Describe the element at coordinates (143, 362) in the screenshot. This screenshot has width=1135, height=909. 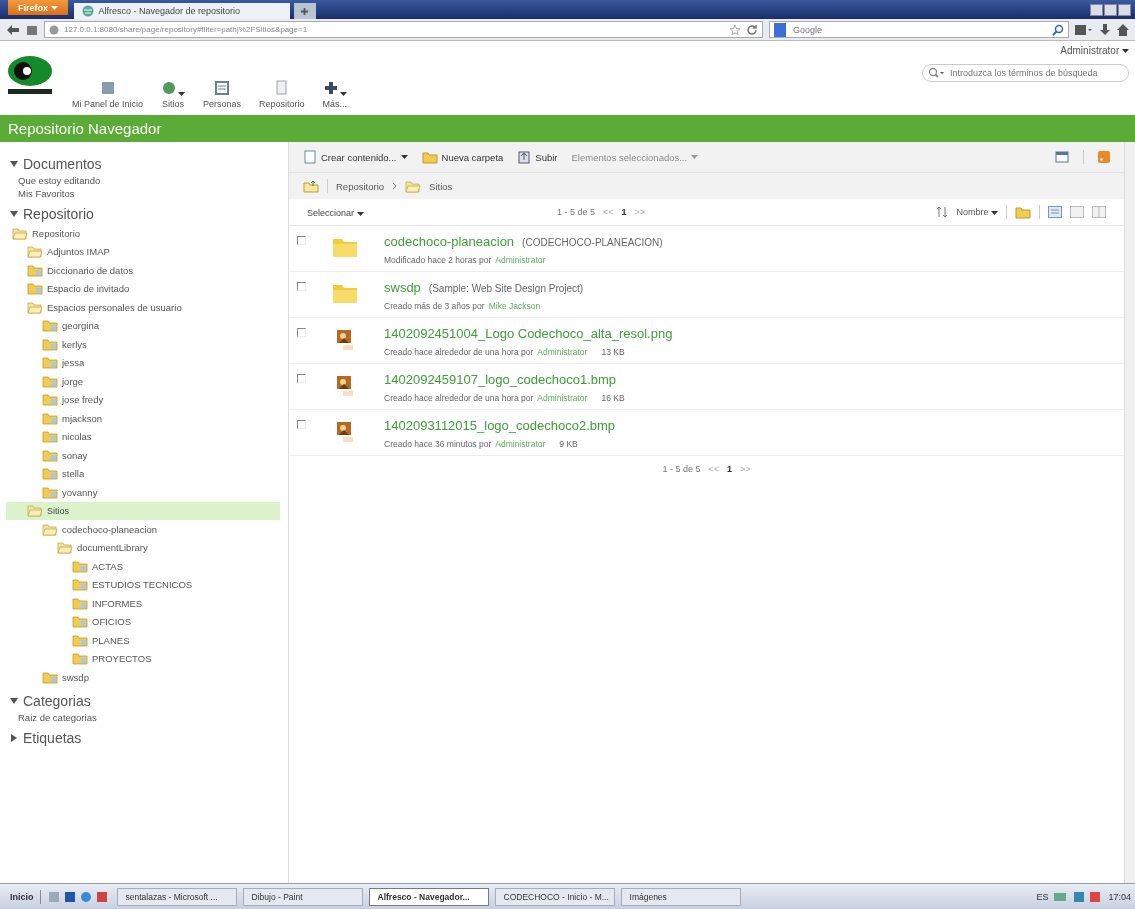
I see `tree-item: jessa` at that location.